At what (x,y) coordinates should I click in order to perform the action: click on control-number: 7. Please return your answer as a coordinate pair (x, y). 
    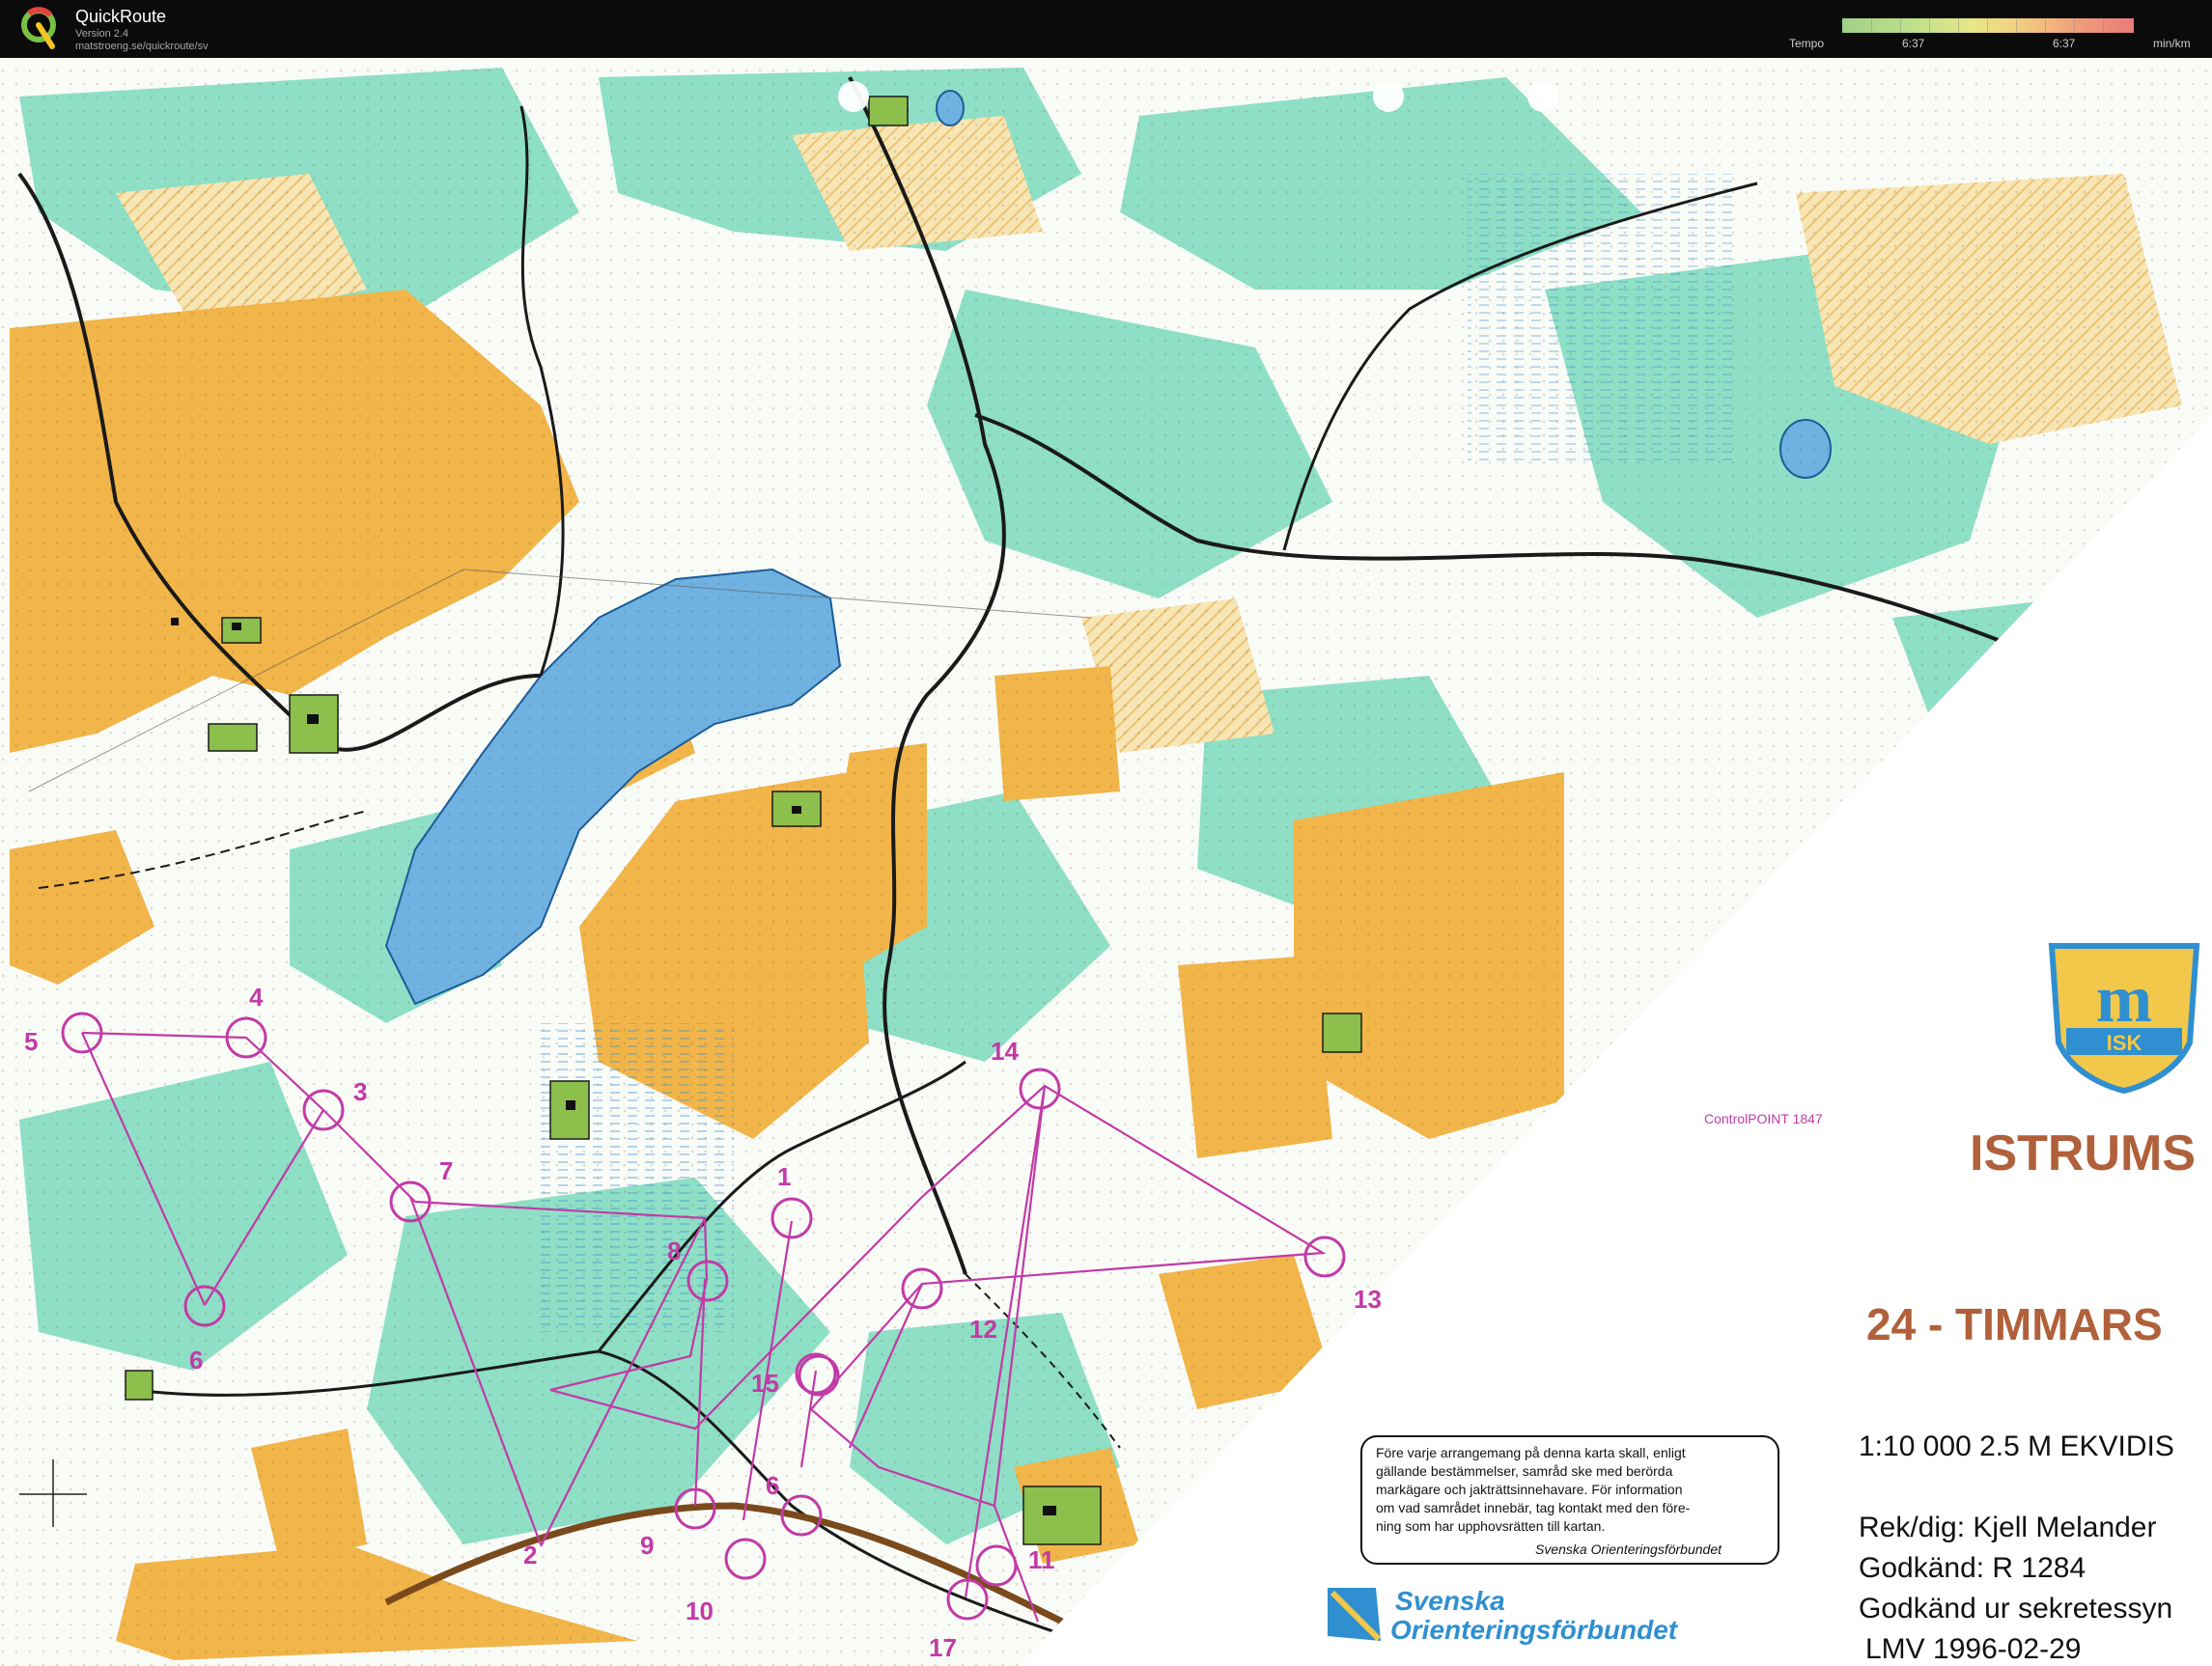
    Looking at the image, I should click on (446, 1170).